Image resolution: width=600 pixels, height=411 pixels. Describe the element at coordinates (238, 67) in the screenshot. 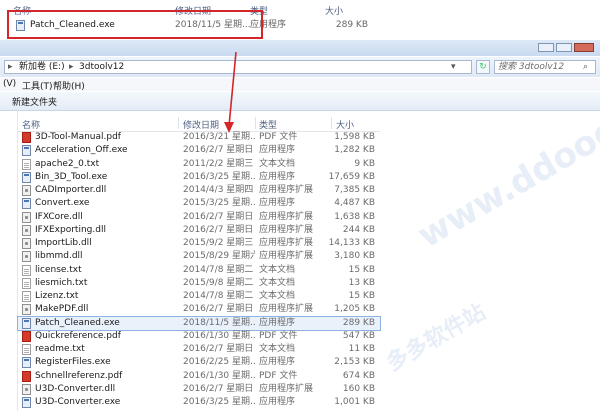

I see `address-bar: ▸ 新加卷 (E:) ▸ 3dtoolv12 ▾` at that location.